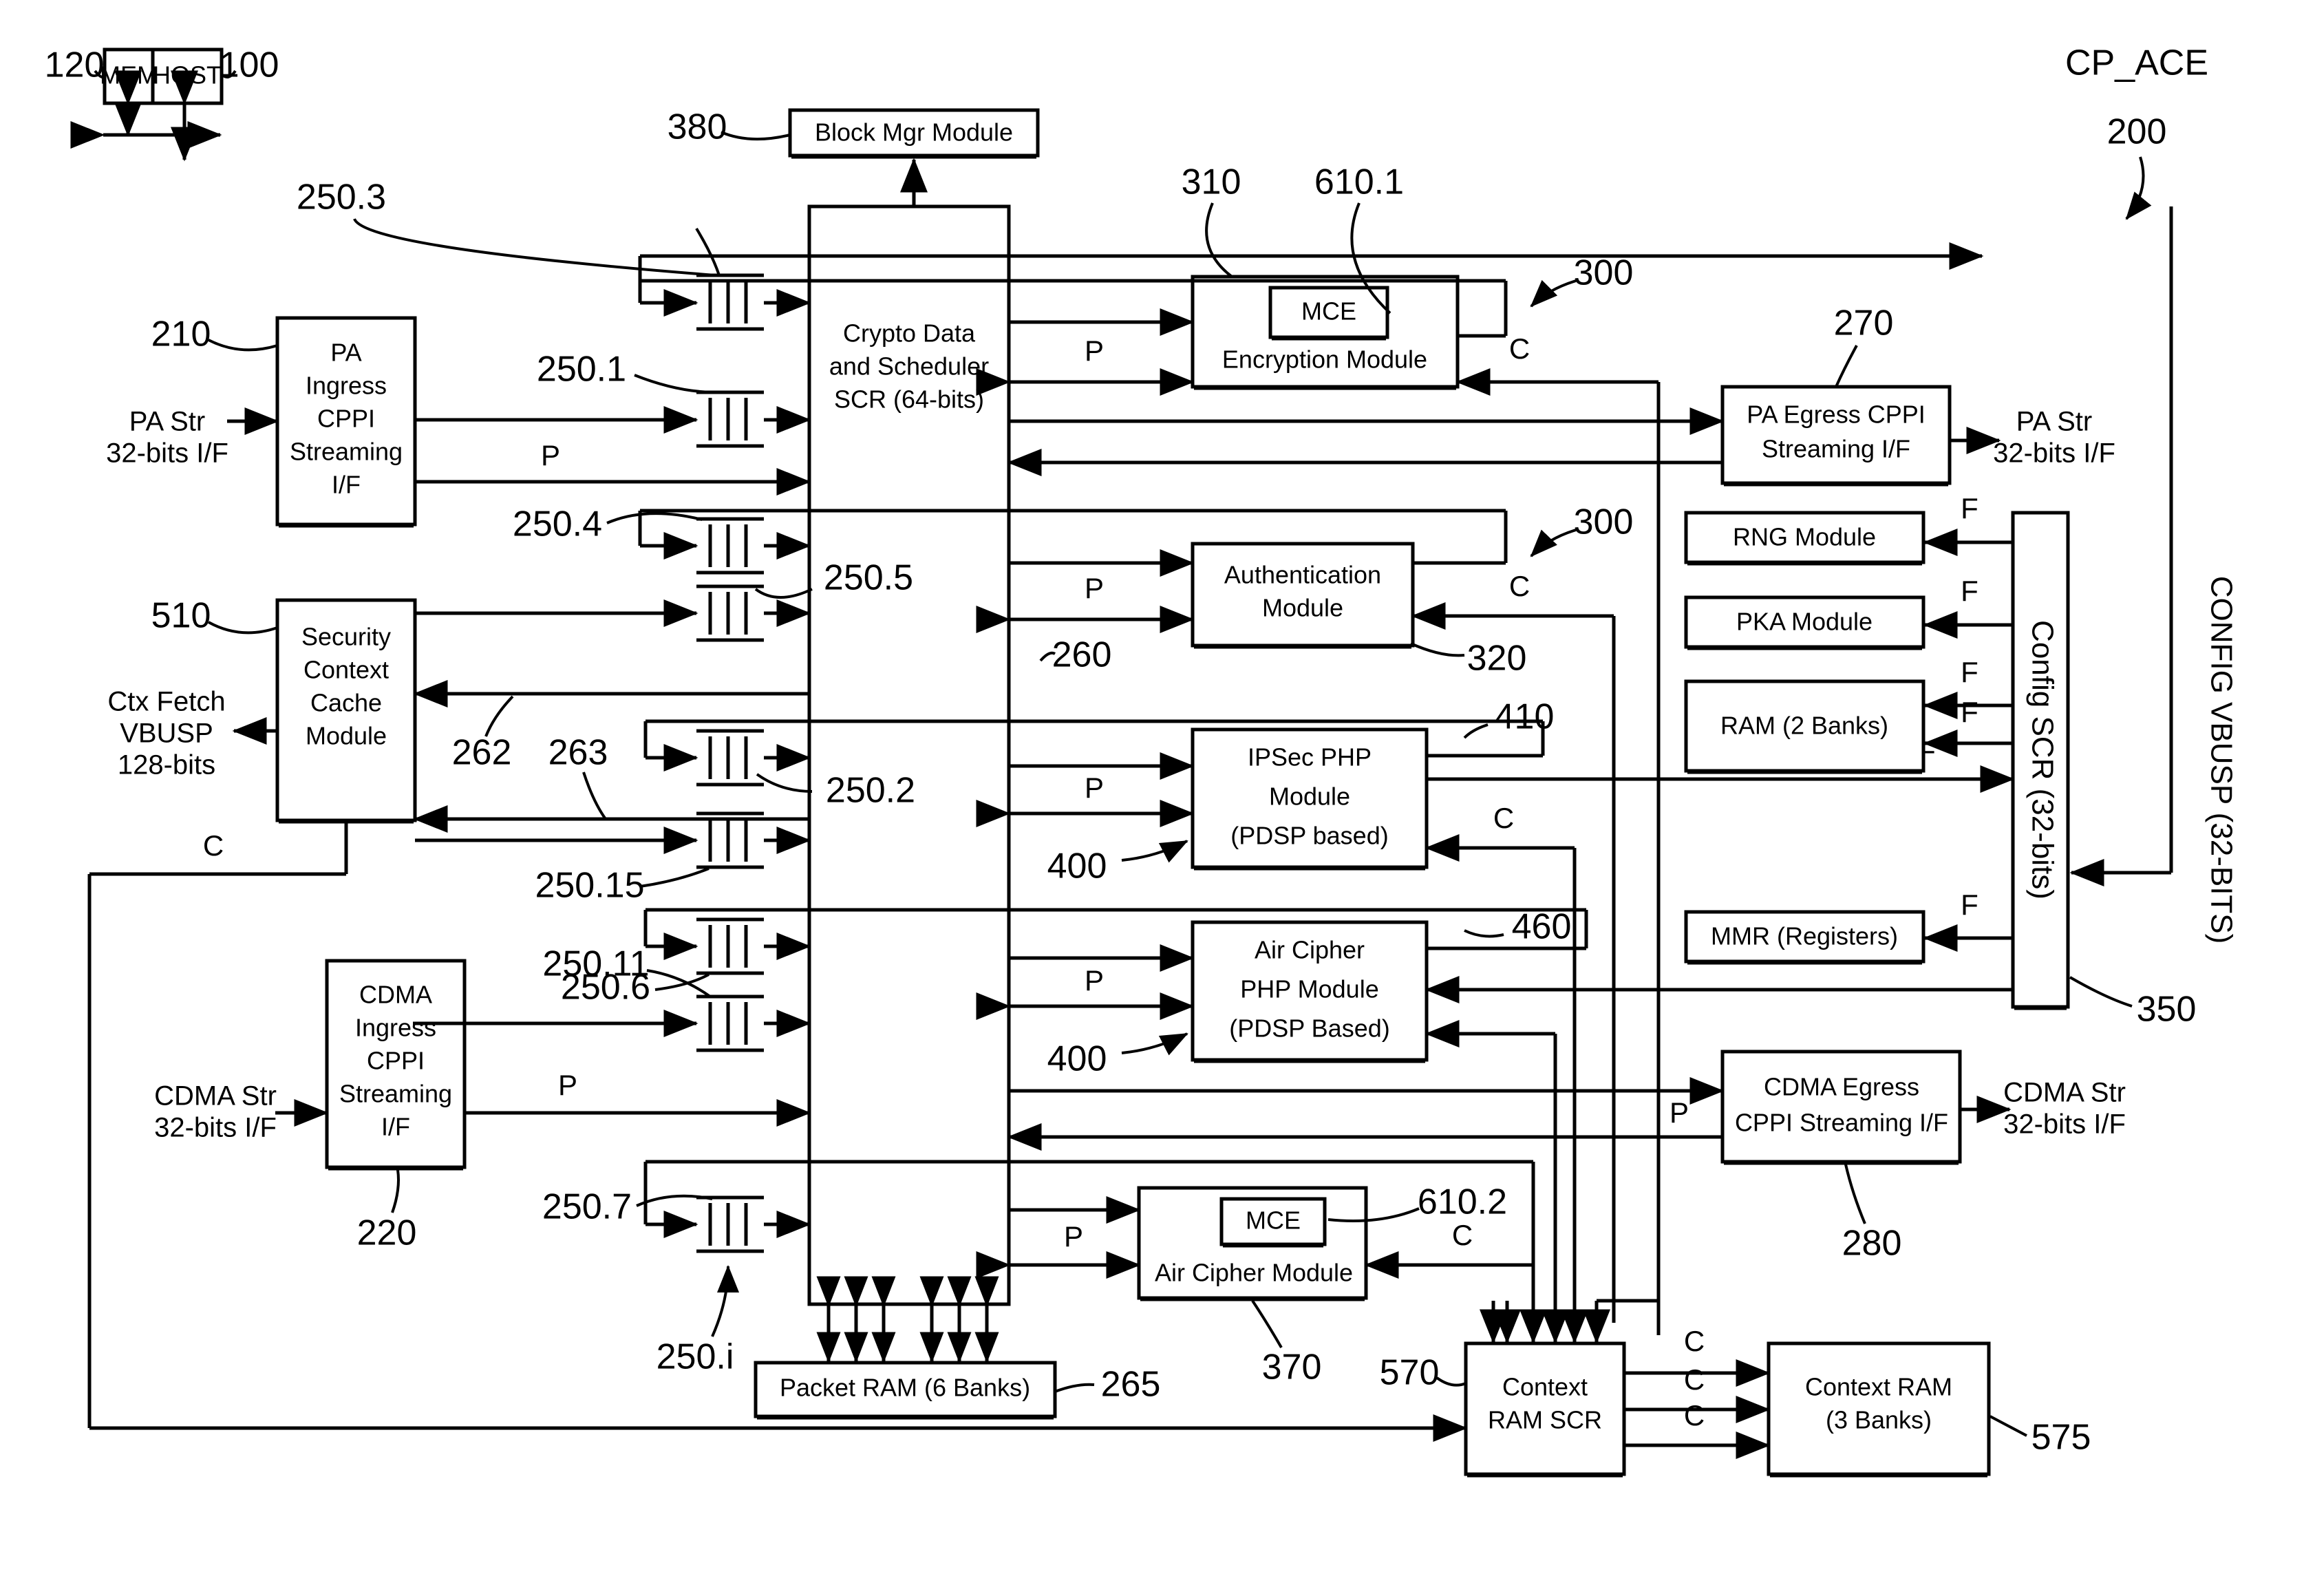  What do you see at coordinates (2064, 1093) in the screenshot?
I see `cdma-str-out-l1: CDMA Str` at bounding box center [2064, 1093].